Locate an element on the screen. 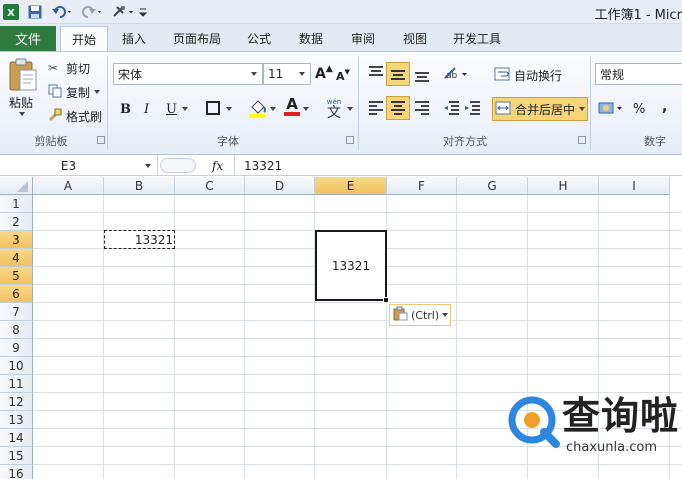  orientation-icon: ab is located at coordinates (456, 75).